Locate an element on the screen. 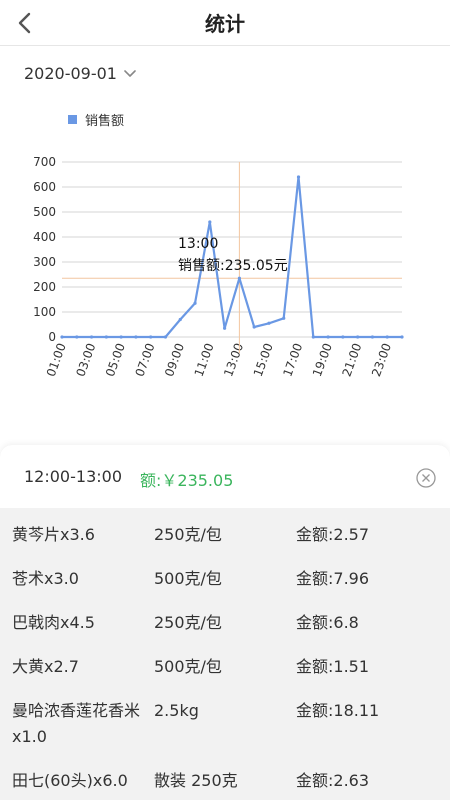  item-amount: 金额:1.51 is located at coordinates (333, 666).